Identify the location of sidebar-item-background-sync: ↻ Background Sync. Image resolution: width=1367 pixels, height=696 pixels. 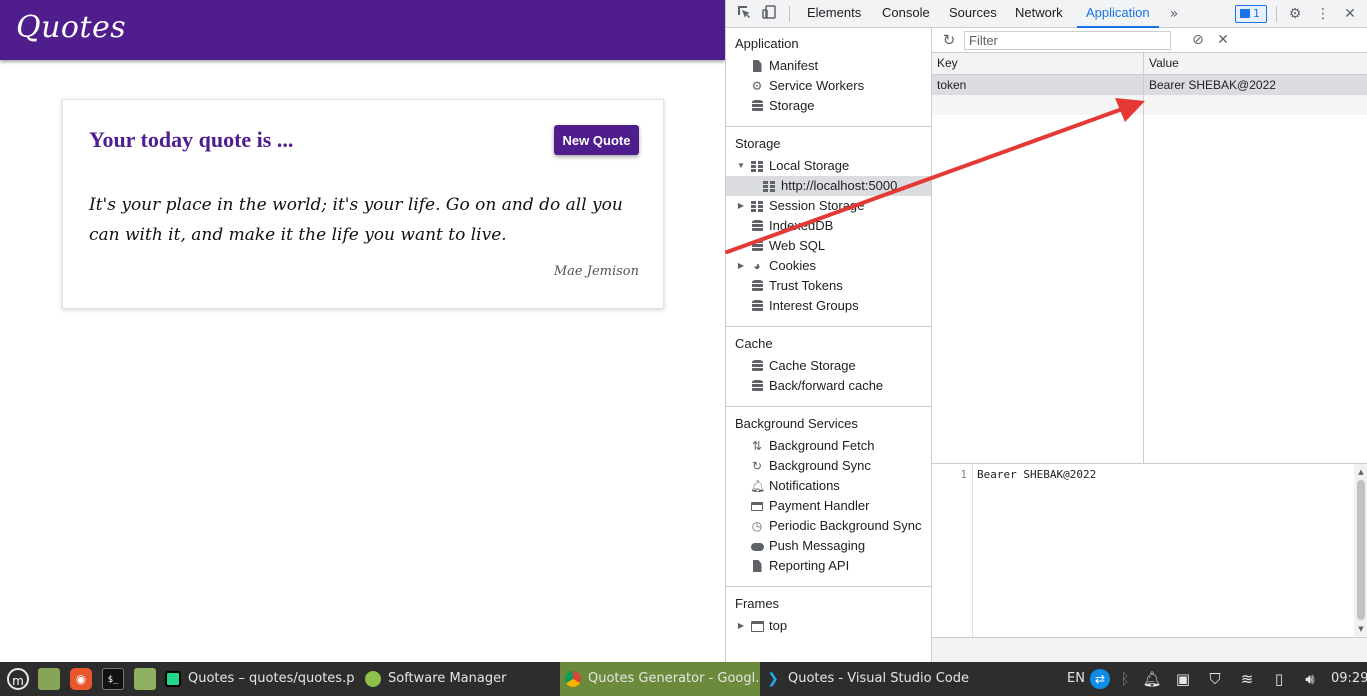
(828, 466).